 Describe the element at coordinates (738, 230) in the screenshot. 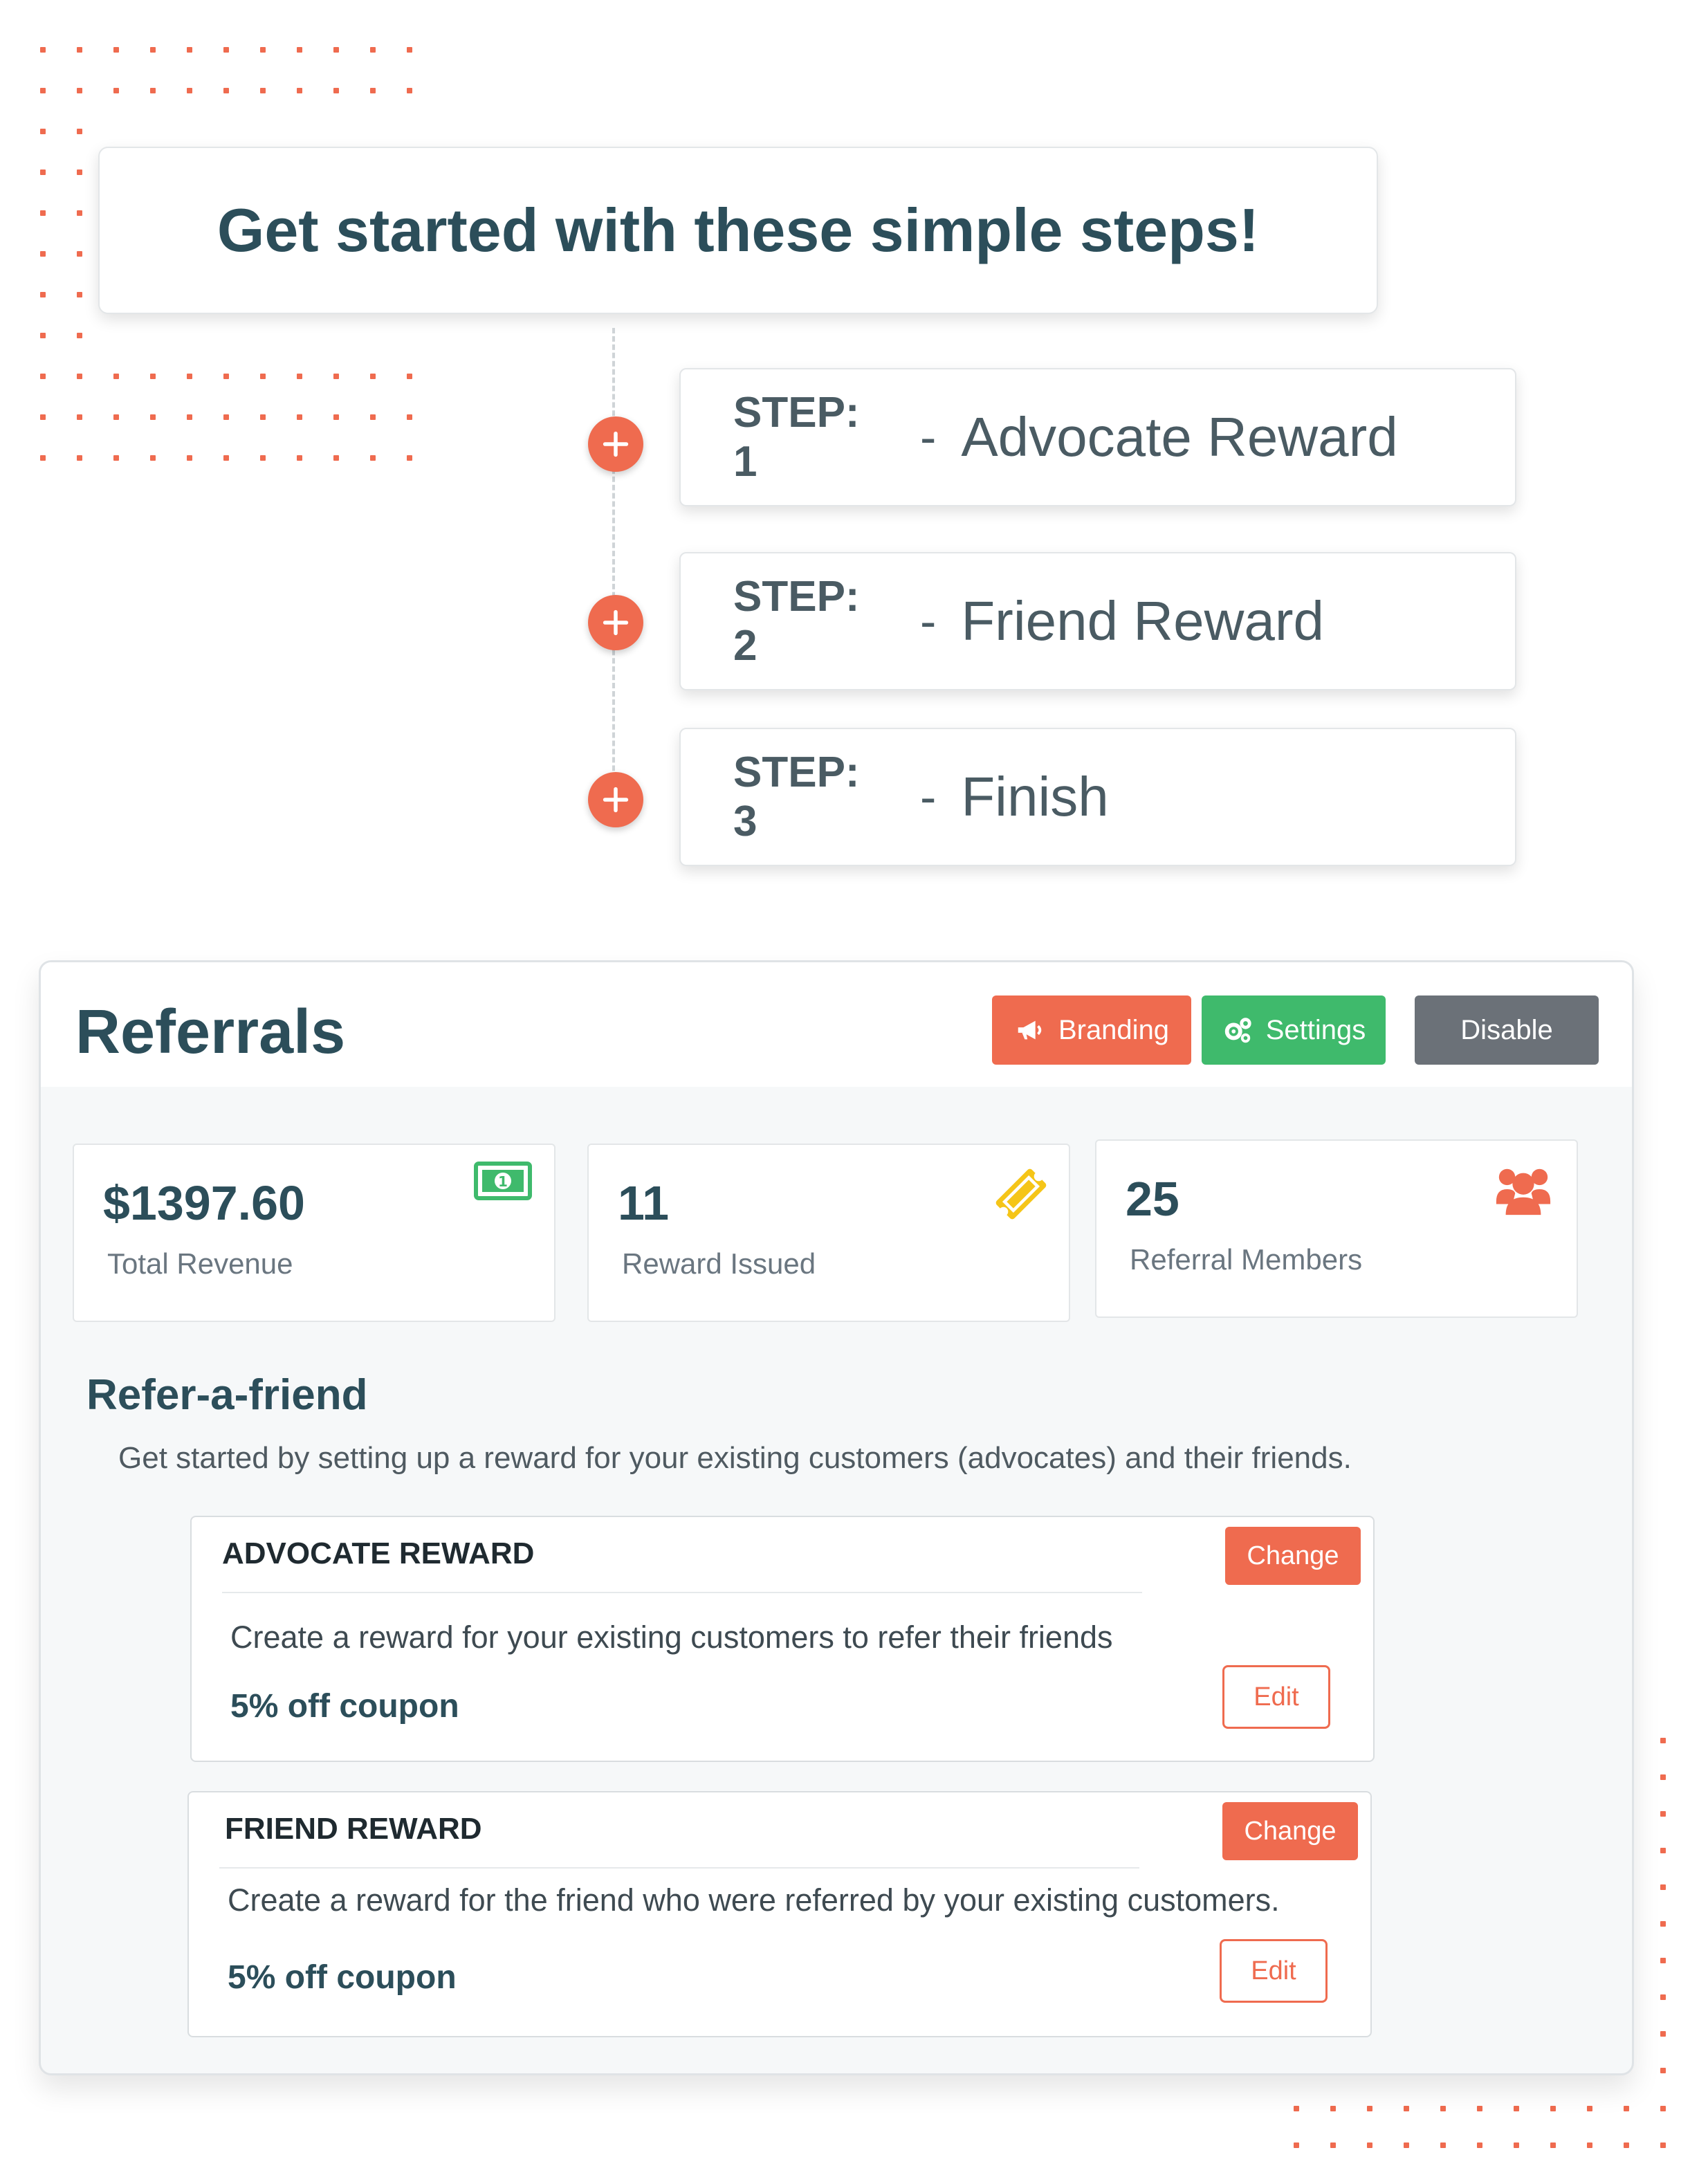

I see `header-card: Get started with these simple steps!` at that location.